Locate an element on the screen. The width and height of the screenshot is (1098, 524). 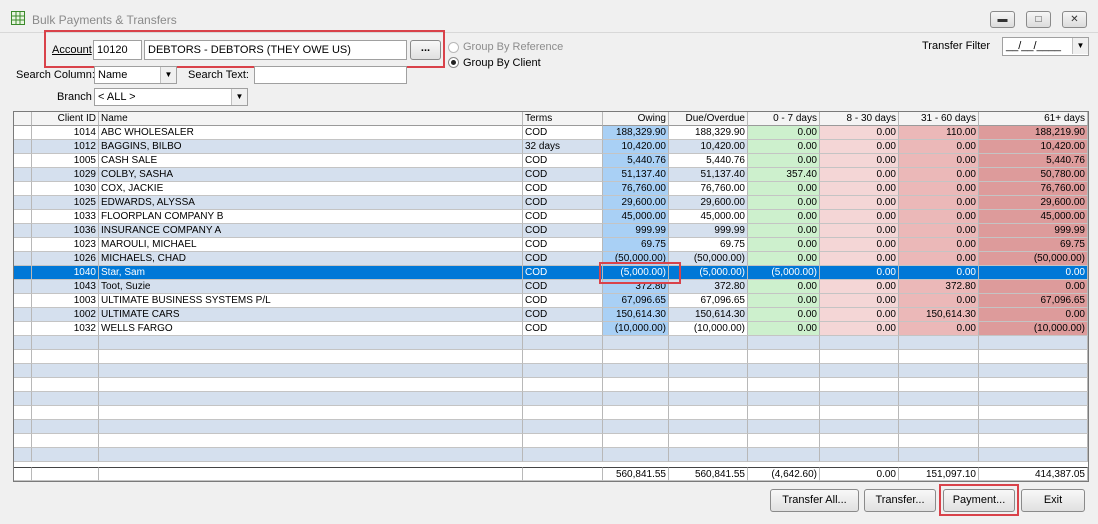
cell-id: 1026 is located at coordinates (65, 259).